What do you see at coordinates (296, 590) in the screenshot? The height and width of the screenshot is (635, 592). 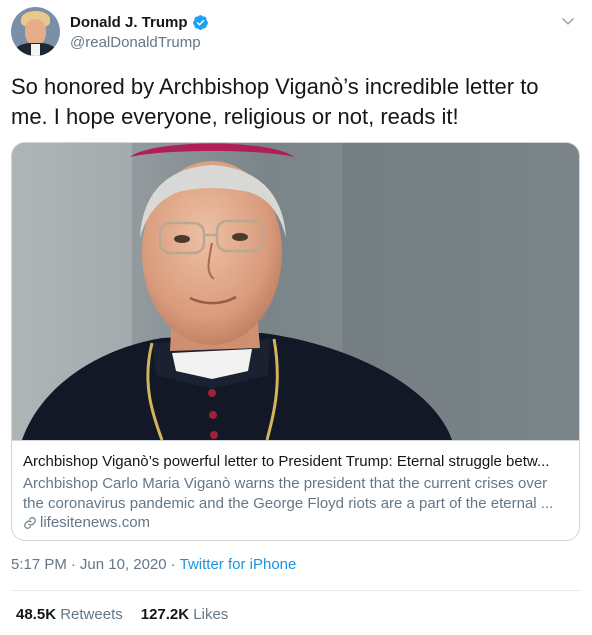 I see `divider` at bounding box center [296, 590].